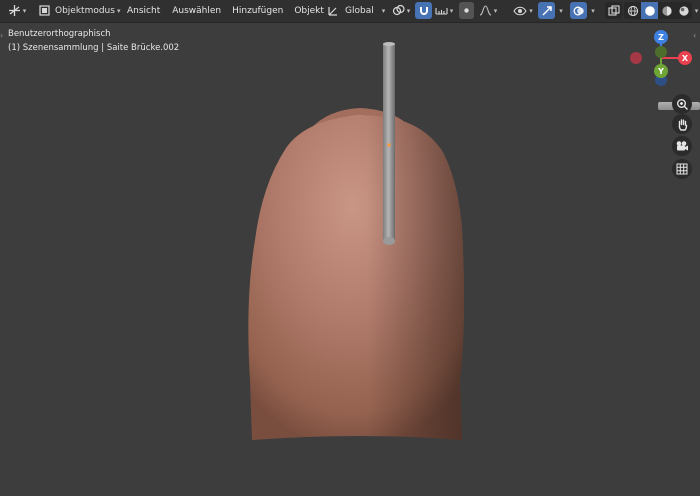 Image resolution: width=700 pixels, height=496 pixels. What do you see at coordinates (685, 58) in the screenshot?
I see `axis-x-positive: X` at bounding box center [685, 58].